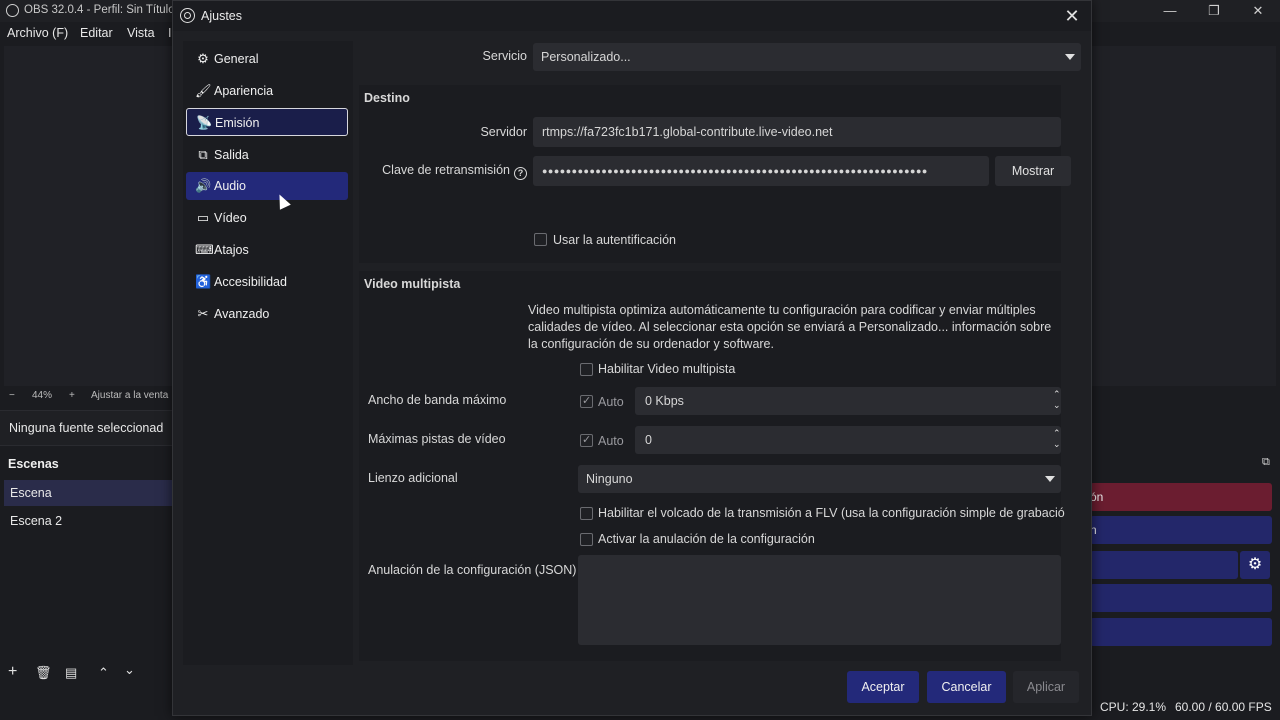  What do you see at coordinates (1133, 707) in the screenshot?
I see `cpu-usage: CPU: 29.1%` at bounding box center [1133, 707].